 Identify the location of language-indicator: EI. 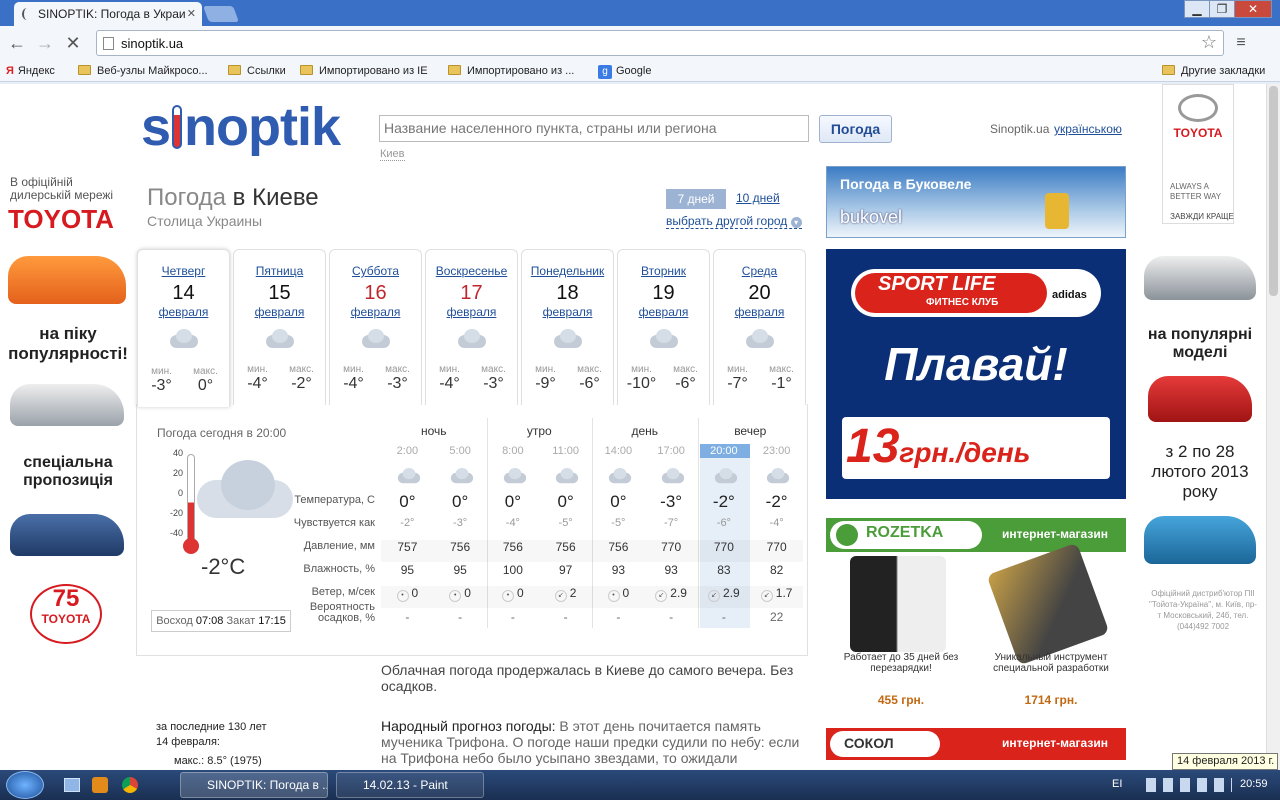
(1117, 784).